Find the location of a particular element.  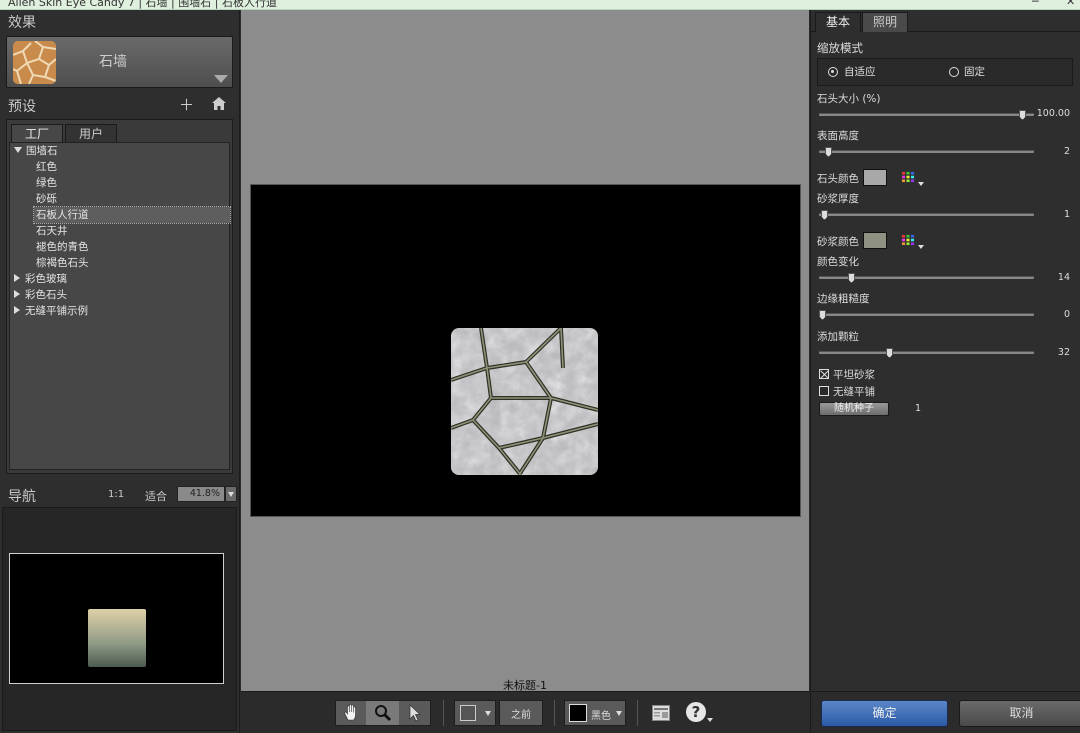

tree-item-flagstone-sidewalk: 石板人行道 is located at coordinates (132, 215).